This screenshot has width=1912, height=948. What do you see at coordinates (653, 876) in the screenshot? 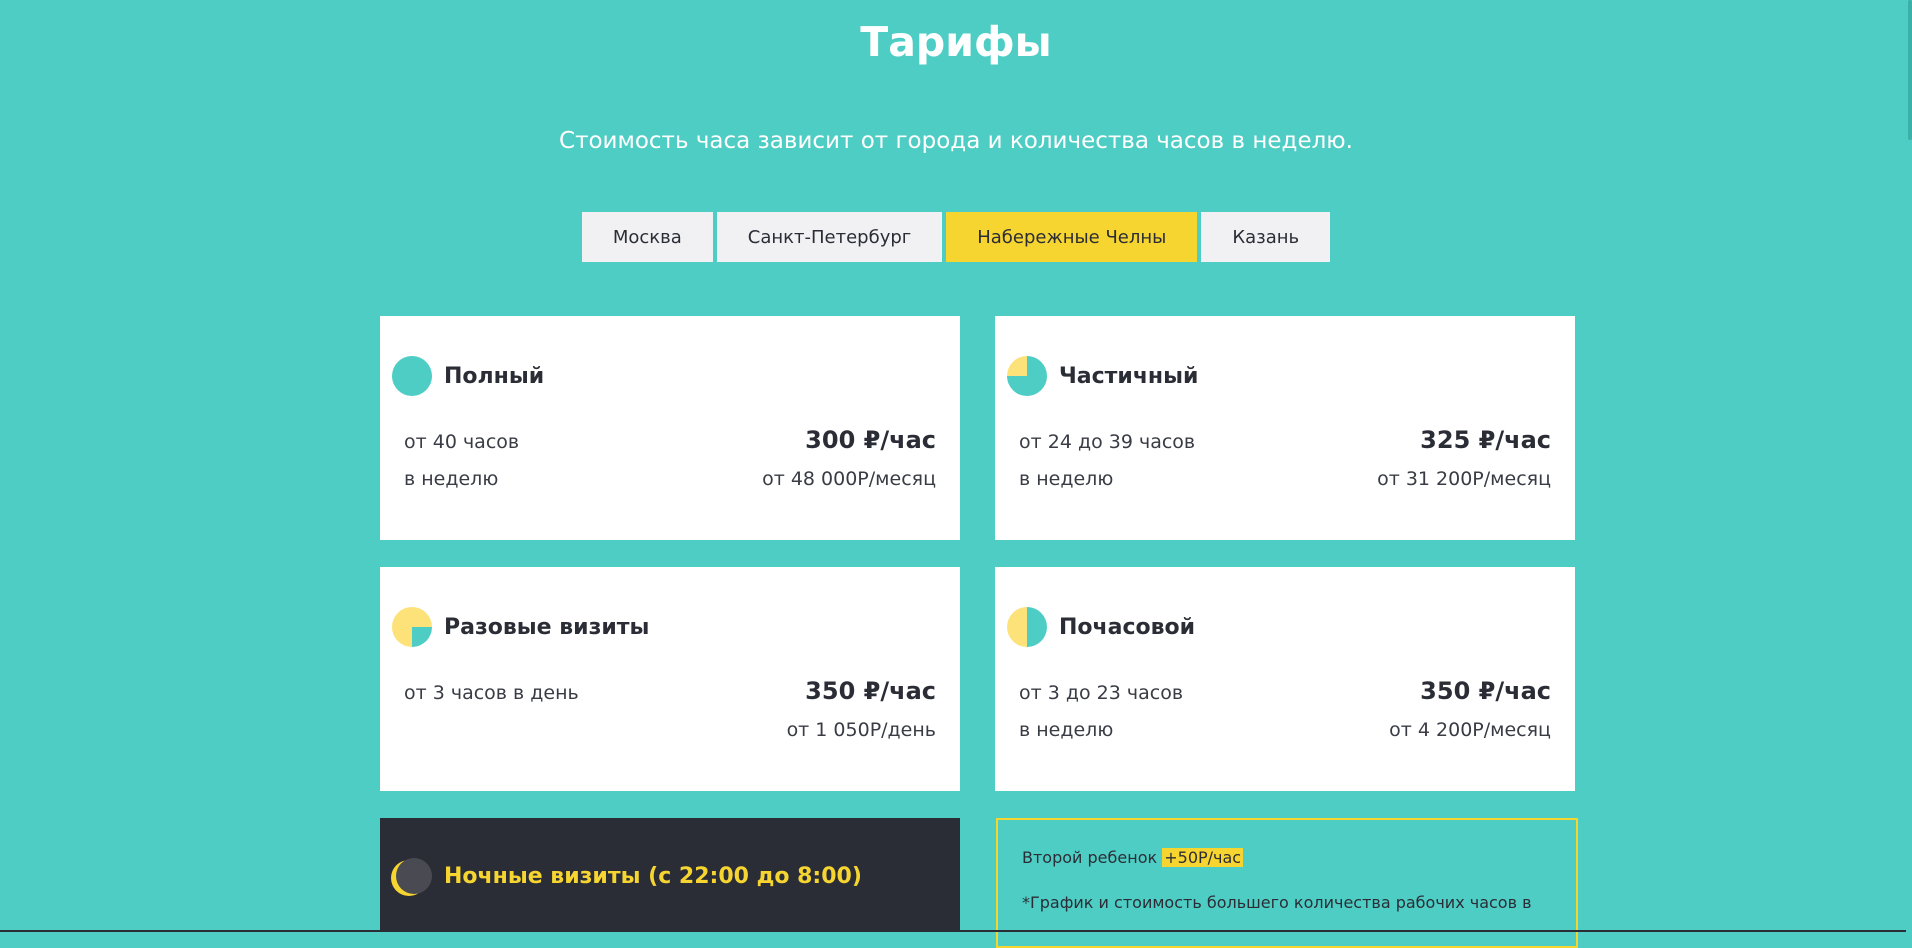
I see `card-title: Ночные визиты (с 22:00 до 8:00)` at bounding box center [653, 876].